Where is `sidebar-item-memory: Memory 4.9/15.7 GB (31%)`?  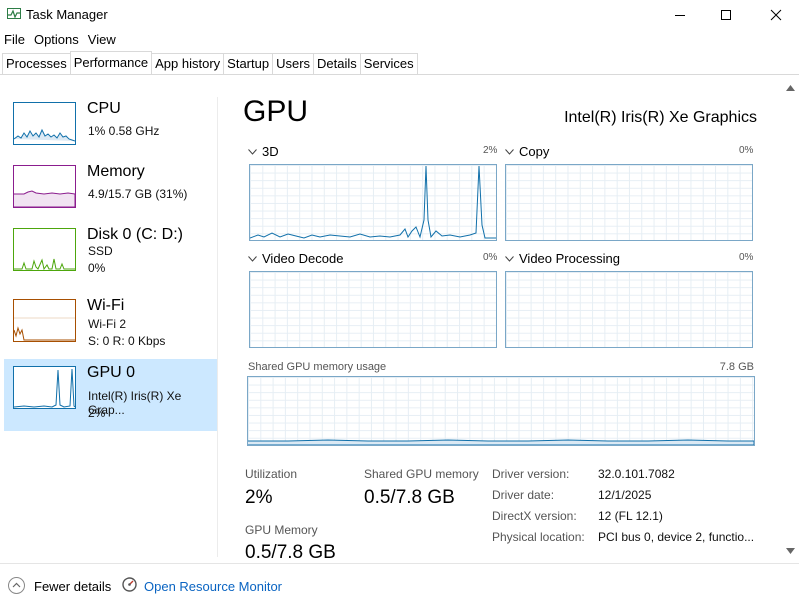
sidebar-item-memory: Memory 4.9/15.7 GB (31%) is located at coordinates (110, 194).